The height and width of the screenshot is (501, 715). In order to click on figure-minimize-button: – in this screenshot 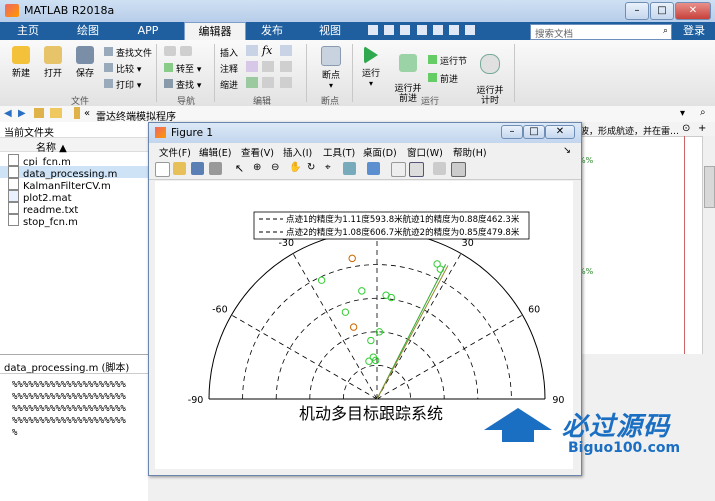, I will do `click(512, 132)`.